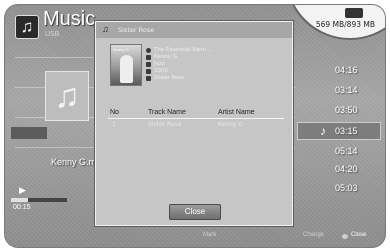  What do you see at coordinates (210, 235) in the screenshot?
I see `mark-hint: Mark` at bounding box center [210, 235].